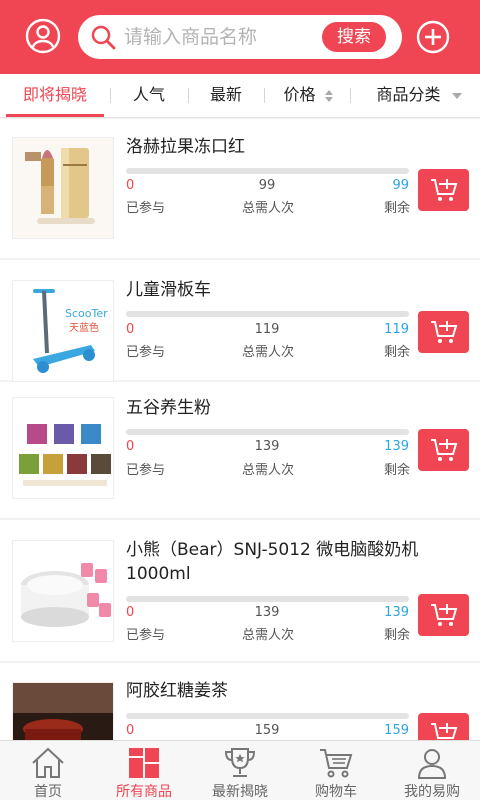 The width and height of the screenshot is (480, 800). I want to click on cart-icon, so click(336, 763).